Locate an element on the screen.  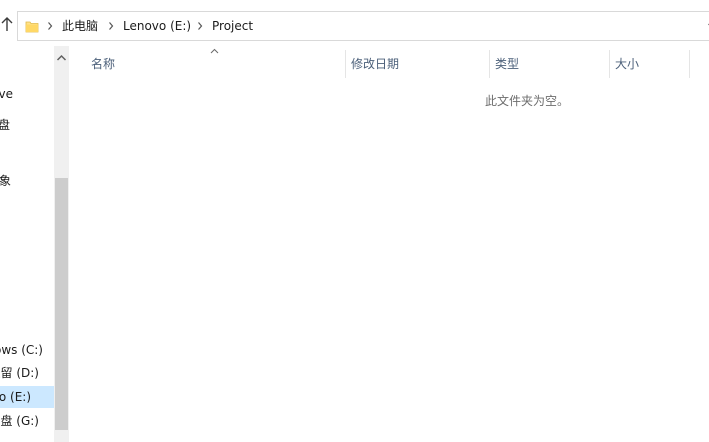
nav-item-label: 保留 (D:) is located at coordinates (19, 373).